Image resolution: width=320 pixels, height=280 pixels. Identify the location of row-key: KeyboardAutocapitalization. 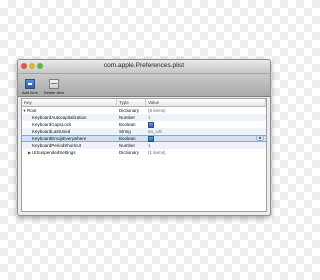
(59, 117).